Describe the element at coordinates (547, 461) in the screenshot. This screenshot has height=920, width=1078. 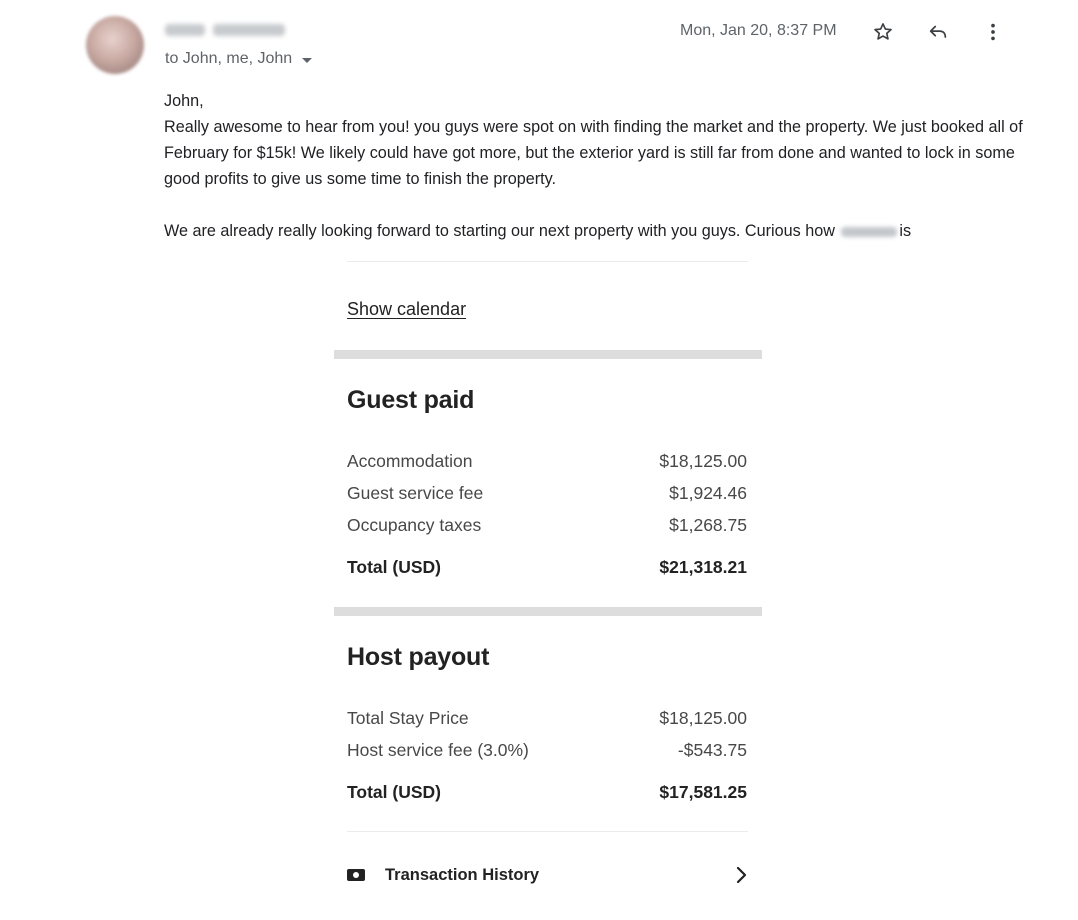
I see `fee-row: Accommodation $18,125.00` at that location.